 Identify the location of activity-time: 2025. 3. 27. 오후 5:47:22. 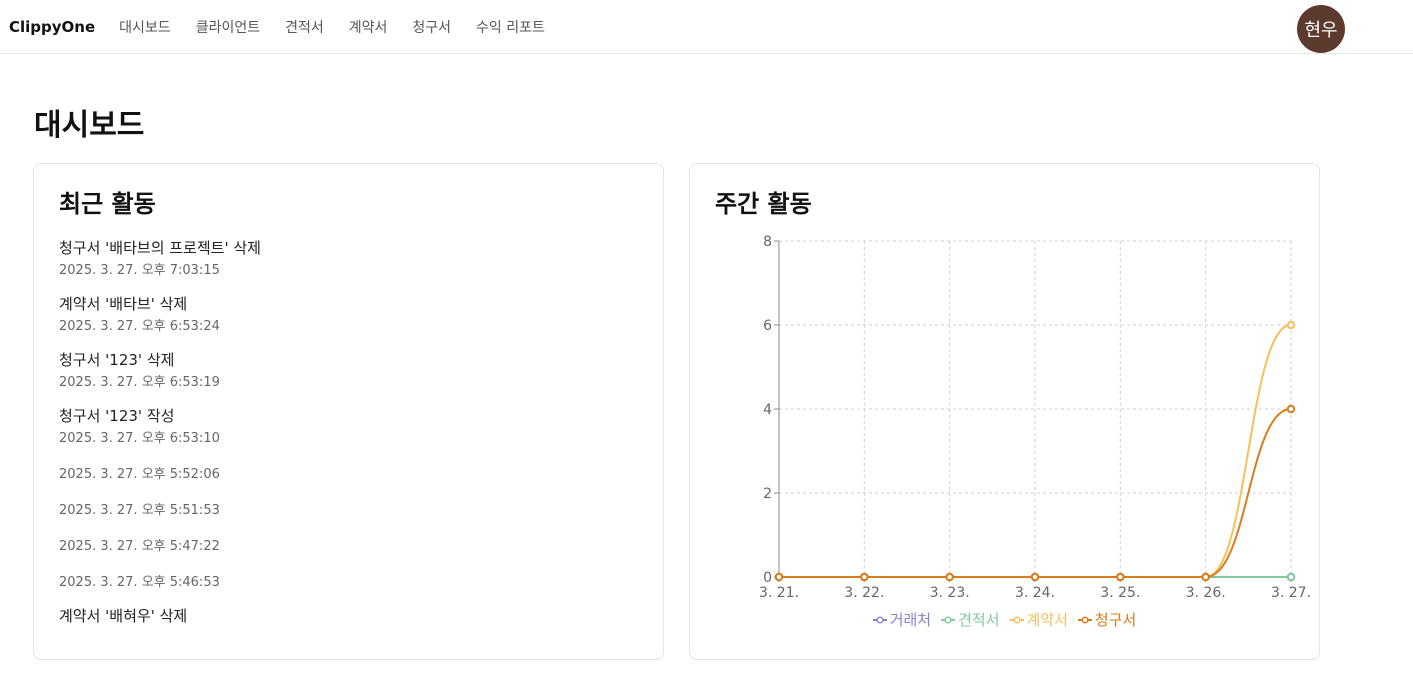
(139, 546).